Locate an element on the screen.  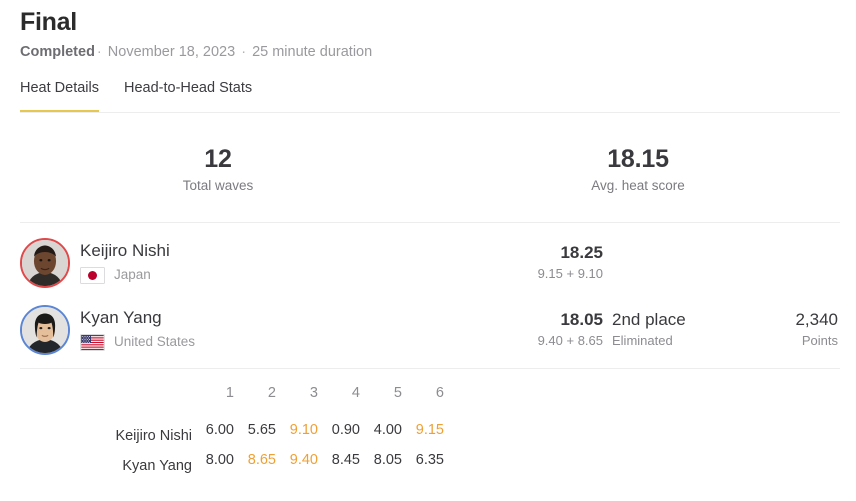
athlete-points: 2,340 Points is located at coordinates (816, 329).